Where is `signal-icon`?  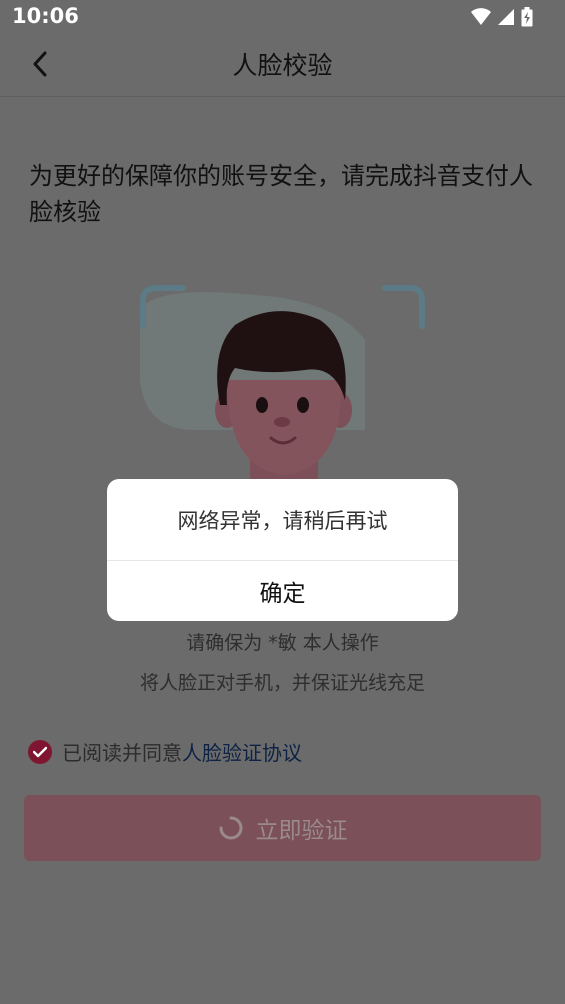 signal-icon is located at coordinates (506, 17).